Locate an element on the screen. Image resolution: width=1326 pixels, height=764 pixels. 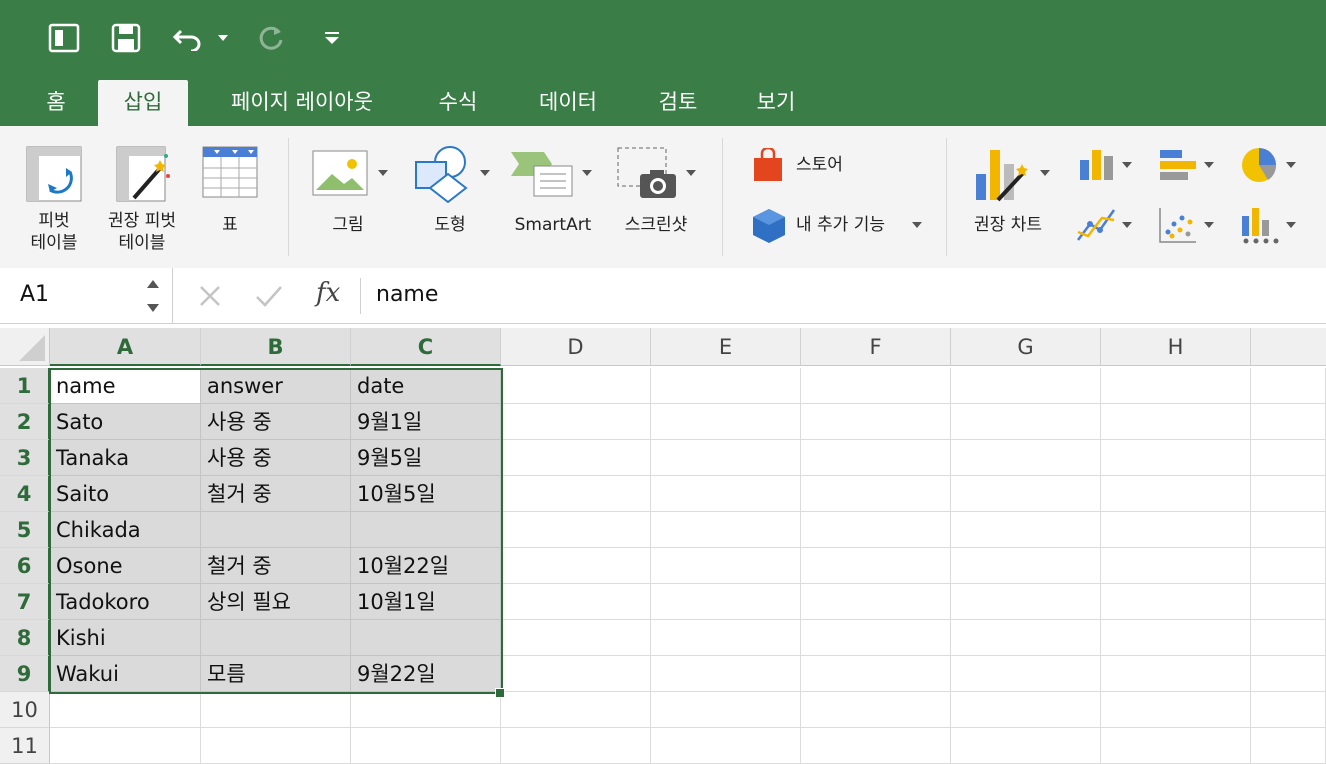
cell-f8 is located at coordinates (876, 638).